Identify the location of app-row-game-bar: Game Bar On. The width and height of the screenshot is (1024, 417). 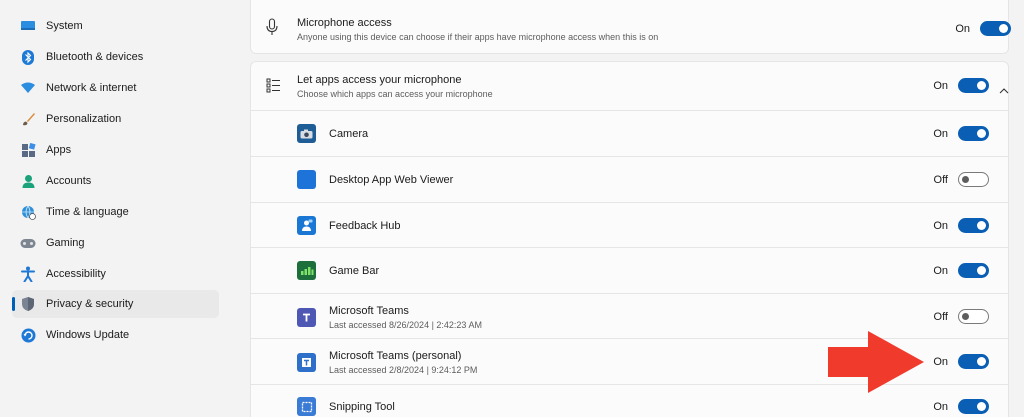
(629, 271).